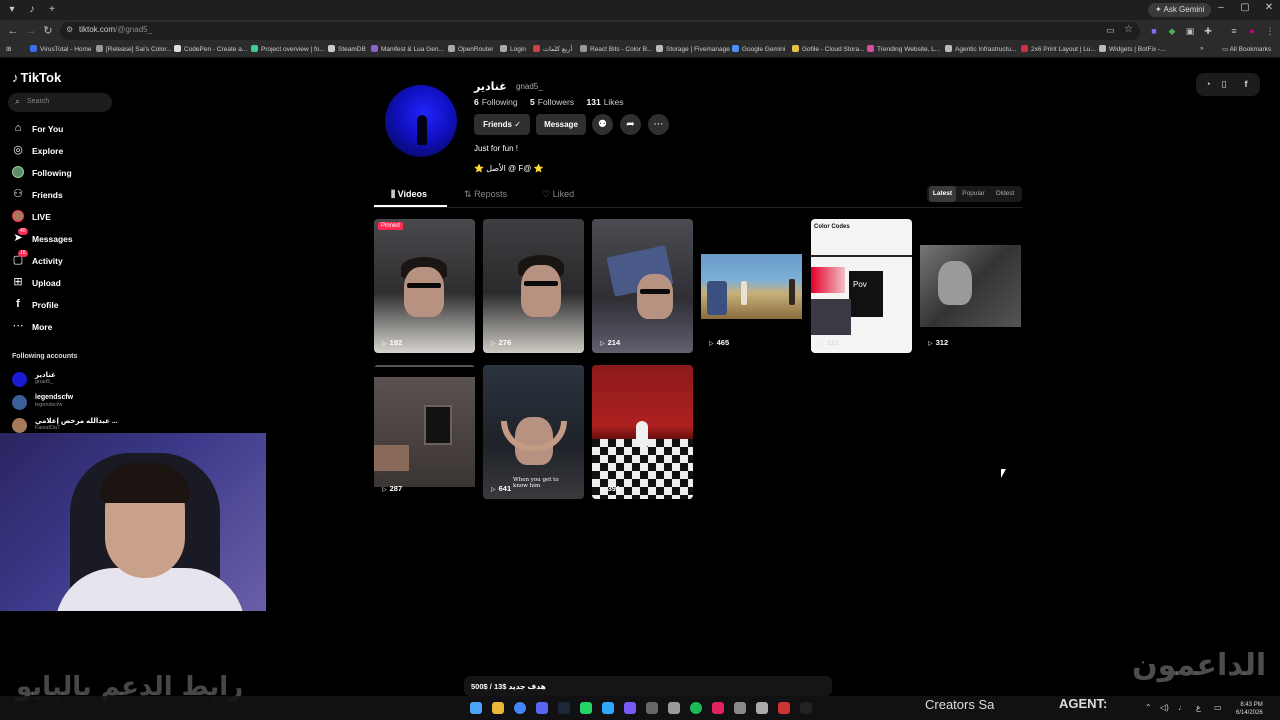 Image resolution: width=1280 pixels, height=720 pixels. What do you see at coordinates (1005, 194) in the screenshot?
I see `sort-oldest: Oldest` at bounding box center [1005, 194].